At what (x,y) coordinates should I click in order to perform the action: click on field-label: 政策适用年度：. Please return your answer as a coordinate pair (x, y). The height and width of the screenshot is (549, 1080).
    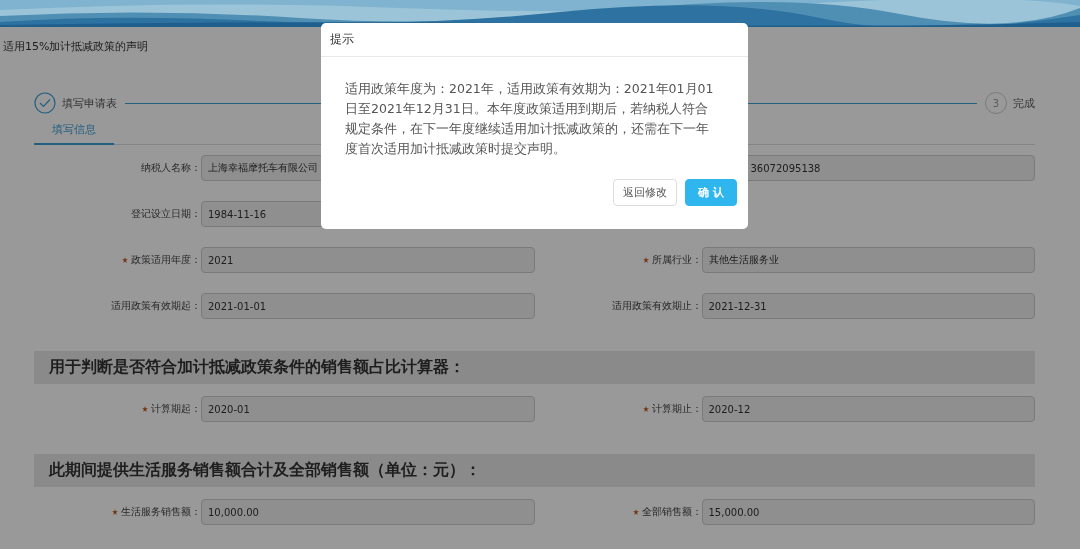
    Looking at the image, I should click on (166, 260).